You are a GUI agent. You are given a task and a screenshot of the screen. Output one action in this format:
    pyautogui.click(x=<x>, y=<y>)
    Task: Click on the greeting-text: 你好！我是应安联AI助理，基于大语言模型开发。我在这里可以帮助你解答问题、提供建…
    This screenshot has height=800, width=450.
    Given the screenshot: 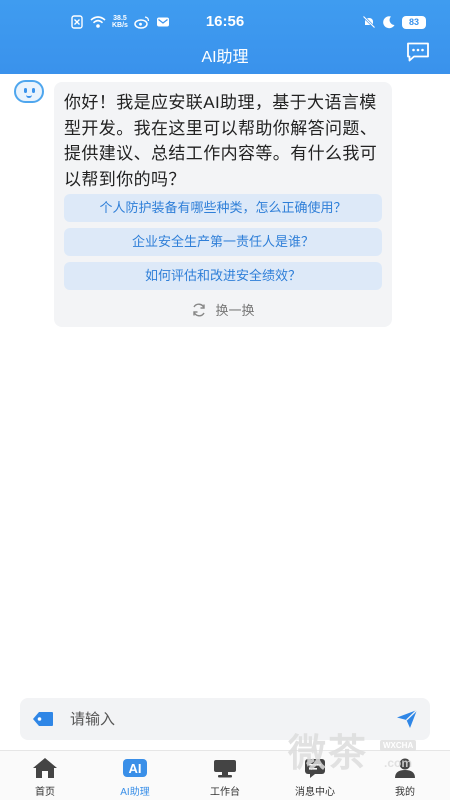 What is the action you would take?
    pyautogui.click(x=221, y=141)
    